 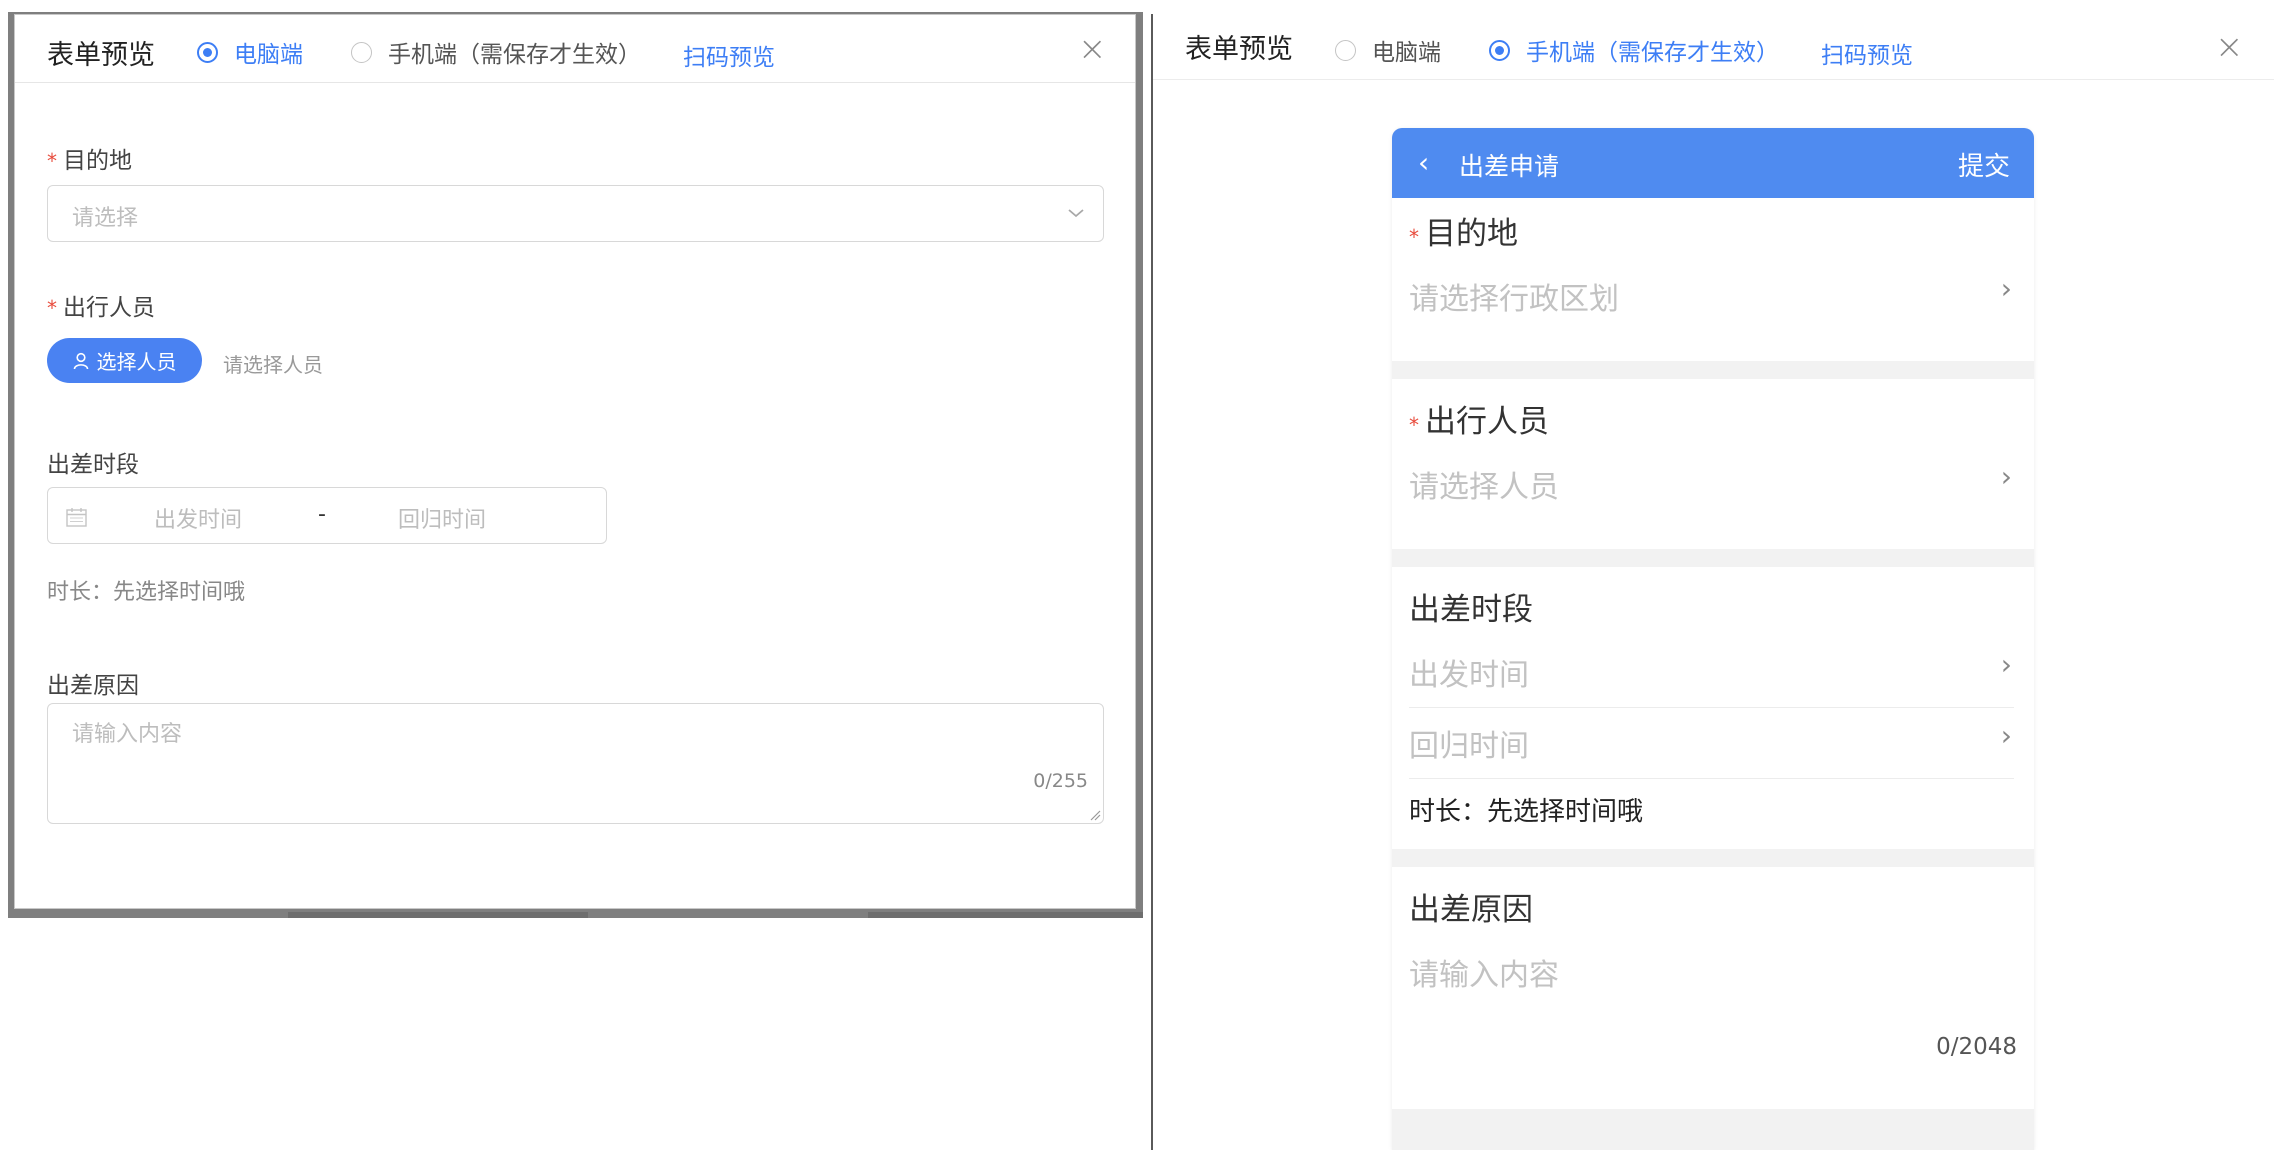 I want to click on destination-placeholder: 请选择行政区划, so click(x=1514, y=299).